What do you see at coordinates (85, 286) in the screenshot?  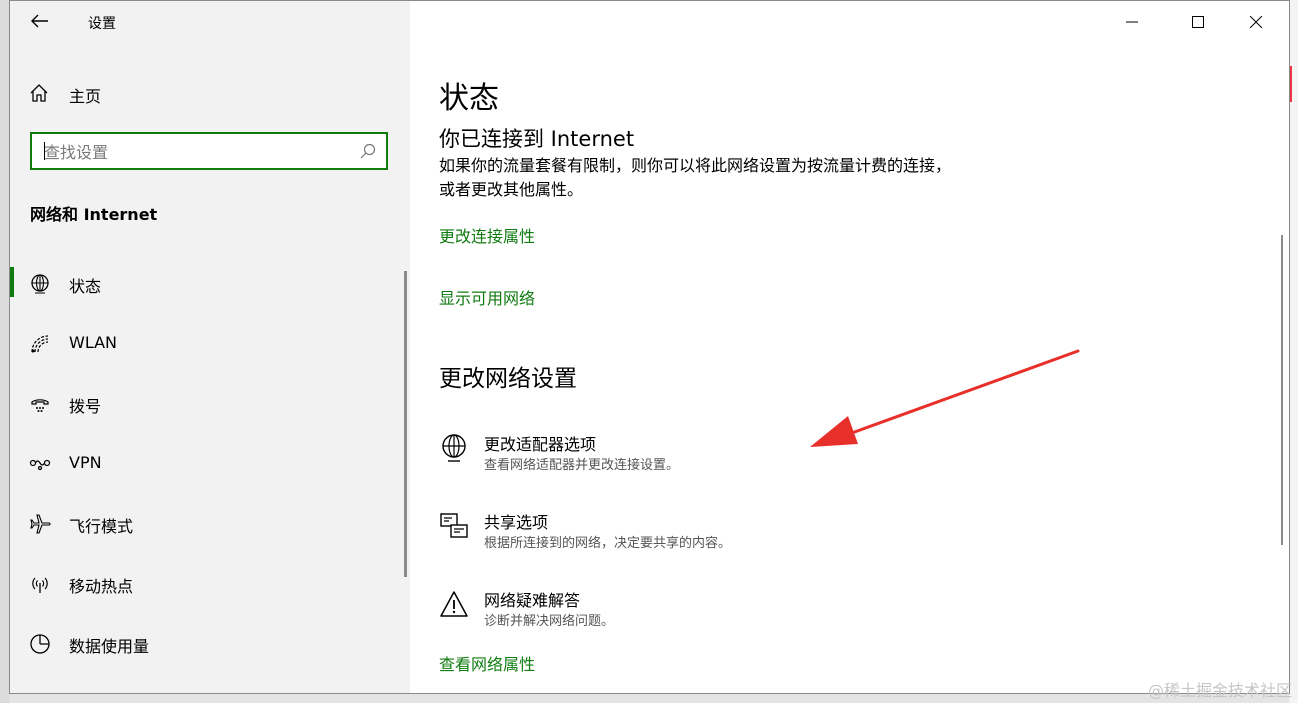 I see `sidebar-item-label: 状态` at bounding box center [85, 286].